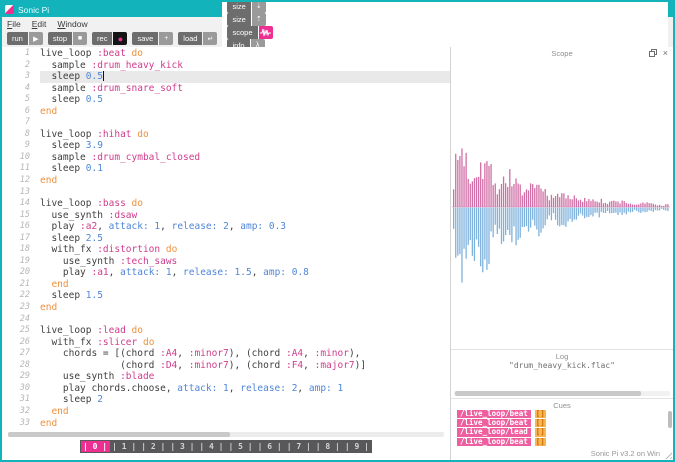  Describe the element at coordinates (298, 446) in the screenshot. I see `buffer-tab-7: | 7 |` at that location.